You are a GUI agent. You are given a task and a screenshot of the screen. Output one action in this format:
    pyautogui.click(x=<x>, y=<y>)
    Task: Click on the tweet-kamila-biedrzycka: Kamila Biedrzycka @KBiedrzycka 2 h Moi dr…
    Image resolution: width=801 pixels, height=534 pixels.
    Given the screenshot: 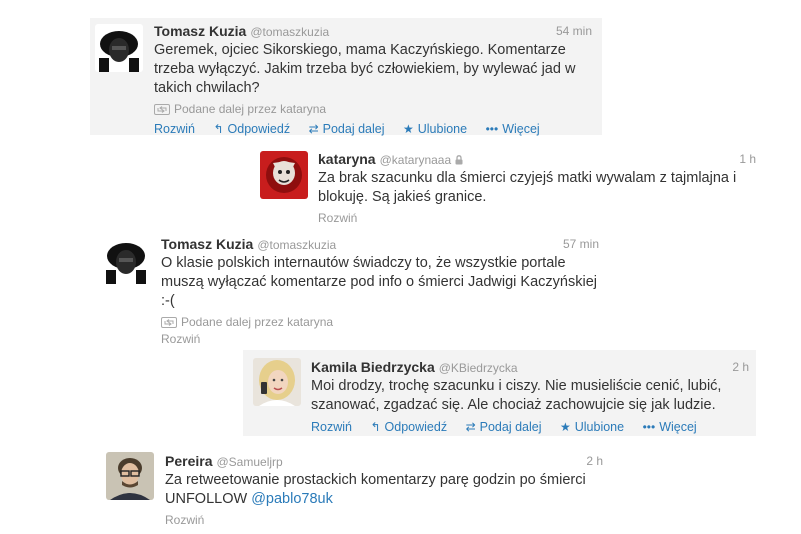 What is the action you would take?
    pyautogui.click(x=499, y=393)
    